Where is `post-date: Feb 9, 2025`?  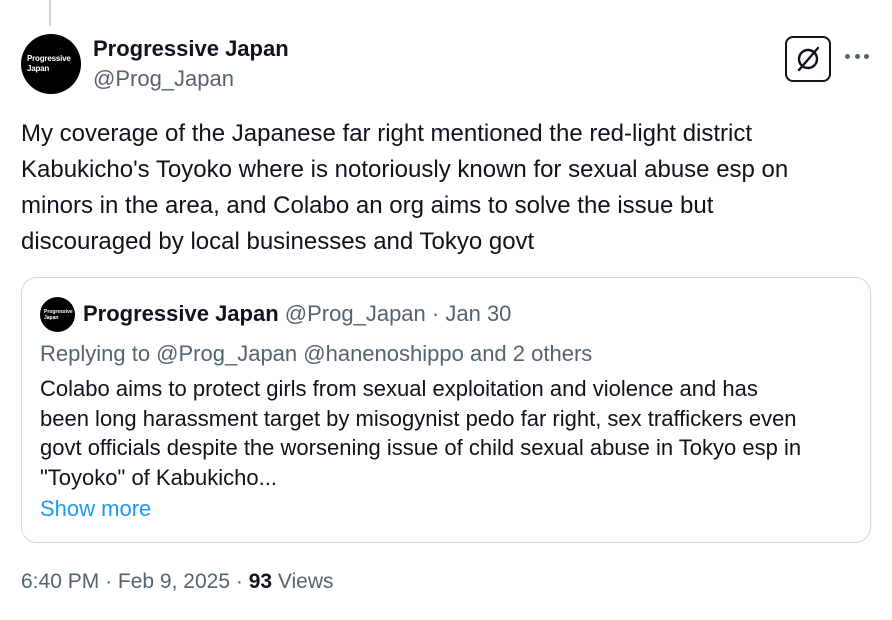
post-date: Feb 9, 2025 is located at coordinates (174, 581).